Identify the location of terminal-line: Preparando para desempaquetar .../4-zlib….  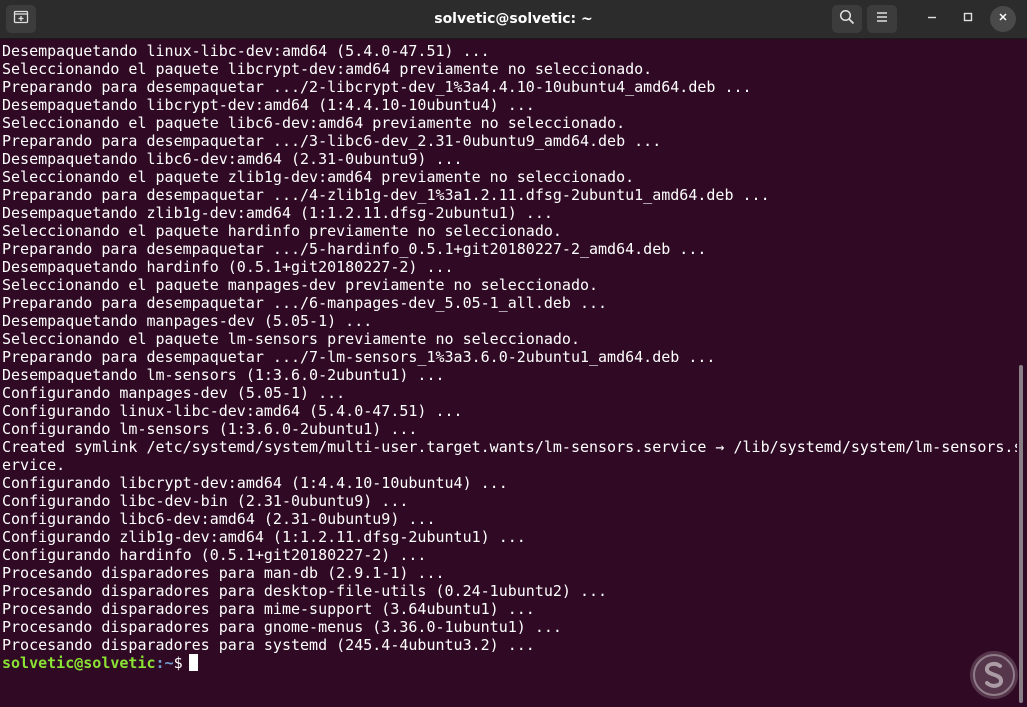
(386, 195).